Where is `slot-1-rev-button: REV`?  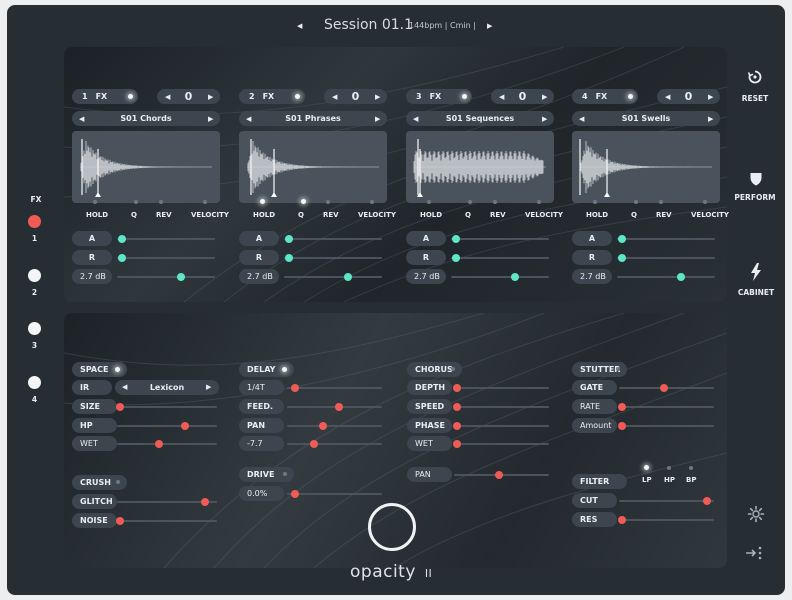 slot-1-rev-button: REV is located at coordinates (164, 215).